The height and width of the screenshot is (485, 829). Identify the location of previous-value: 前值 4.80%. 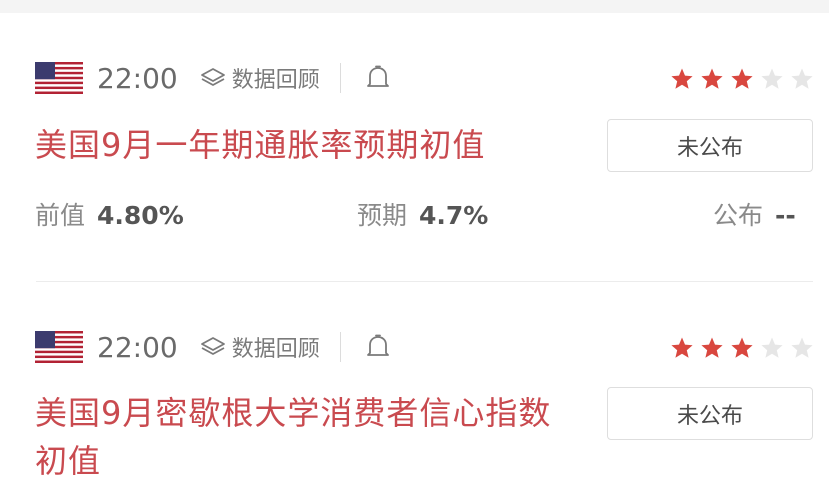
(109, 216).